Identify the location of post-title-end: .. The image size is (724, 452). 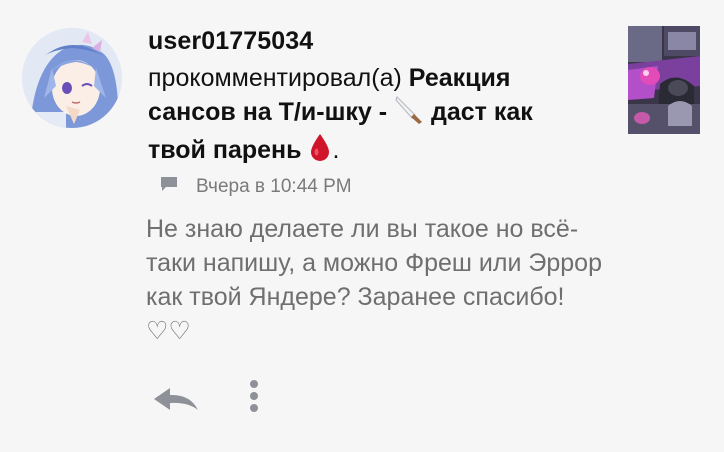
(336, 150).